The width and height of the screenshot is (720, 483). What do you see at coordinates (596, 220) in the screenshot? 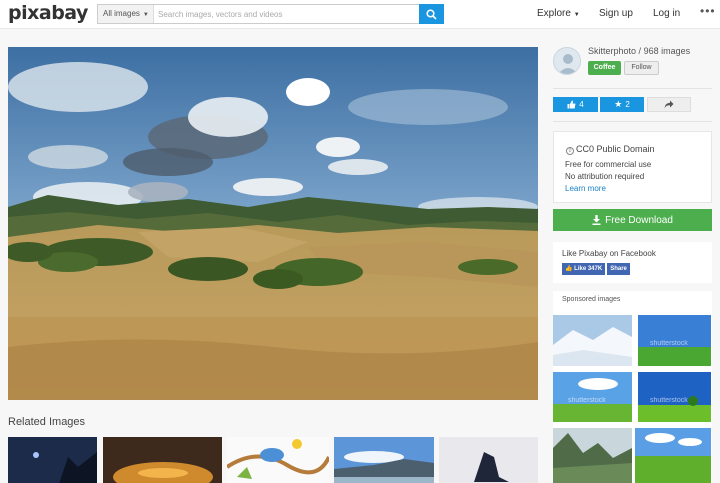
I see `download-icon` at bounding box center [596, 220].